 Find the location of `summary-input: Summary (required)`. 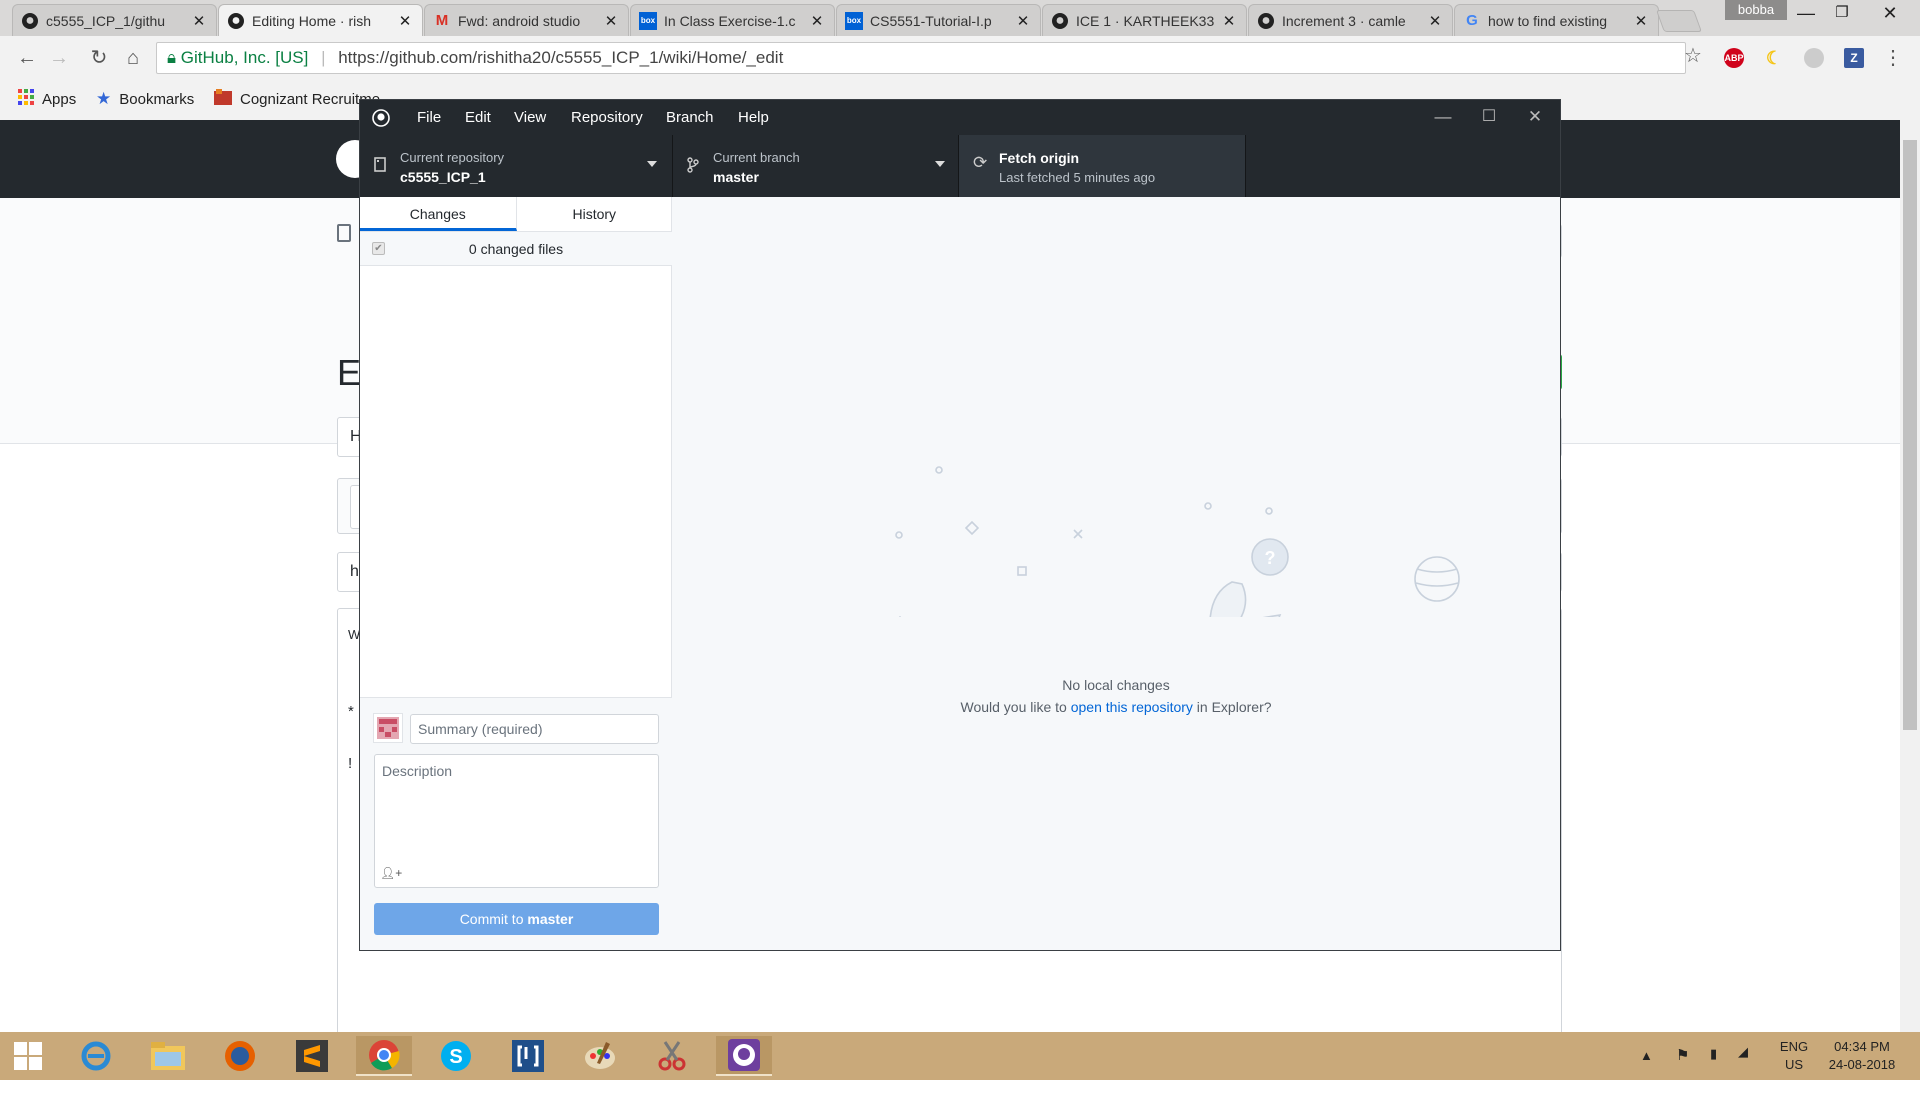

summary-input: Summary (required) is located at coordinates (534, 729).